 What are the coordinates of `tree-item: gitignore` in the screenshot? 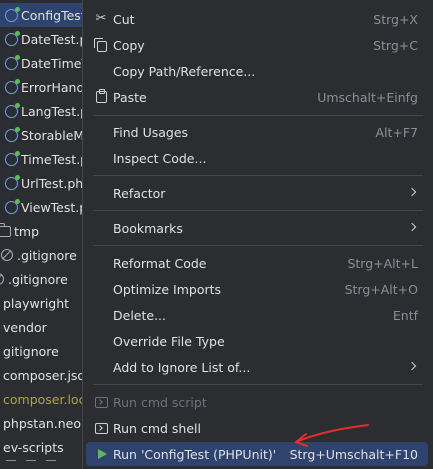 It's located at (29, 351).